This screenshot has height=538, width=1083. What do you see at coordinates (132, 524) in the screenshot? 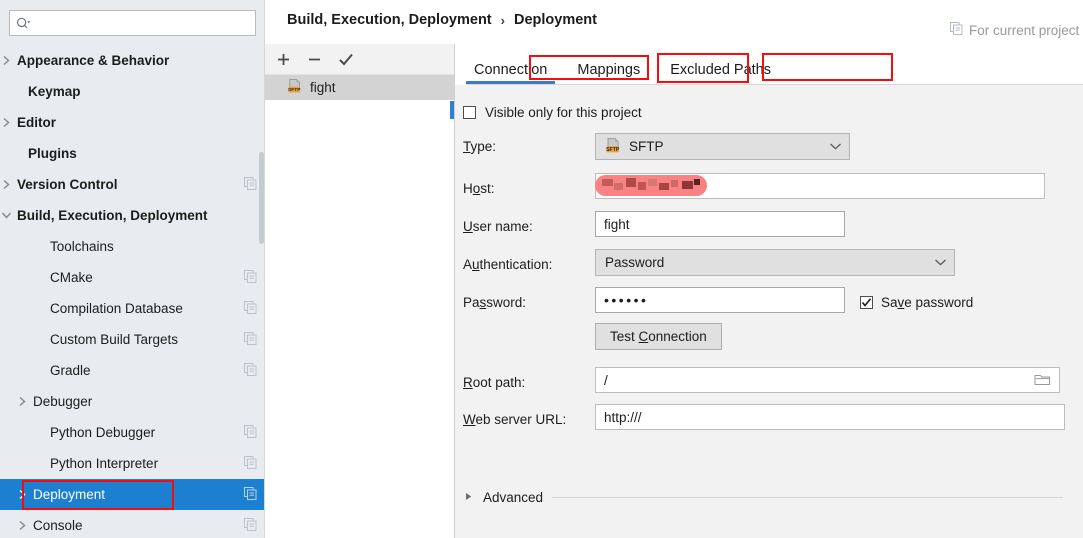
I see `sidebar-item-console: Console` at bounding box center [132, 524].